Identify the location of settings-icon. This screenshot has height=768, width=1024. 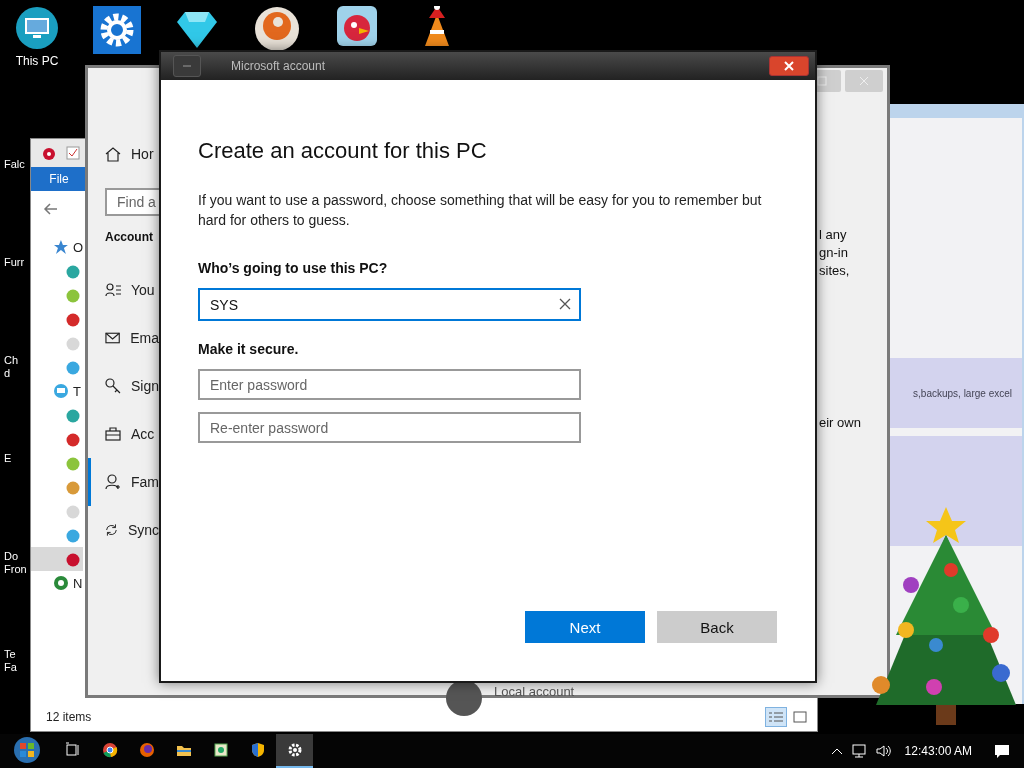
(294, 750).